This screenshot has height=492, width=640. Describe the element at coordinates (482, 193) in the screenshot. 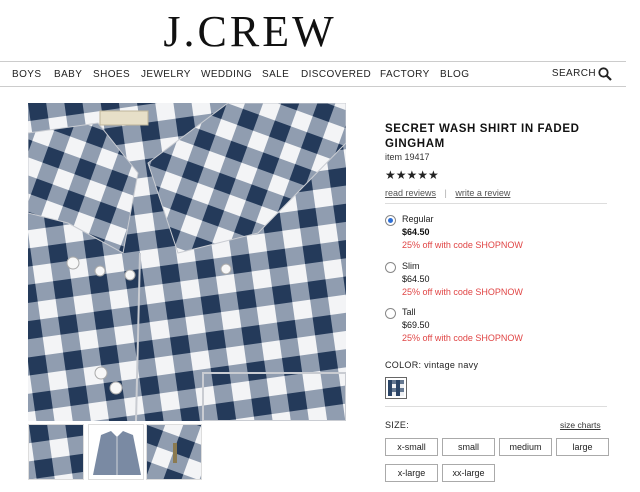

I see `write-review-link: write a review` at that location.